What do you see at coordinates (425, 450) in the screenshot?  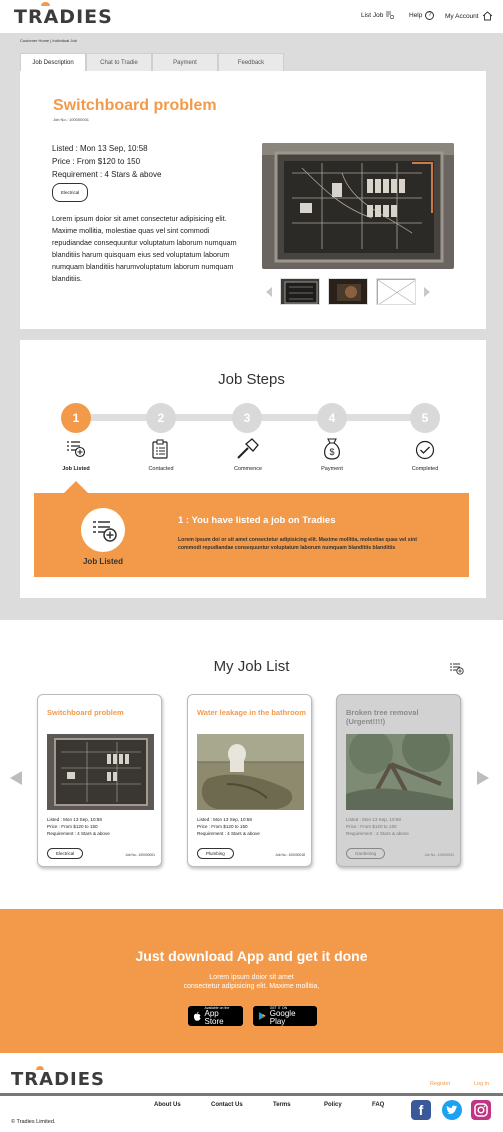 I see `check-circle-icon` at bounding box center [425, 450].